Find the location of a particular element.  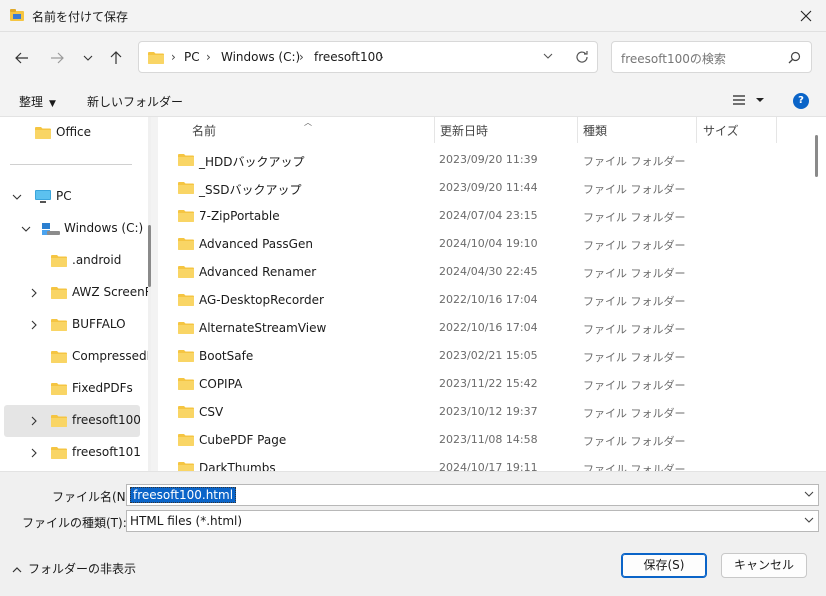

column-header-date: 更新日時 is located at coordinates (506, 130).